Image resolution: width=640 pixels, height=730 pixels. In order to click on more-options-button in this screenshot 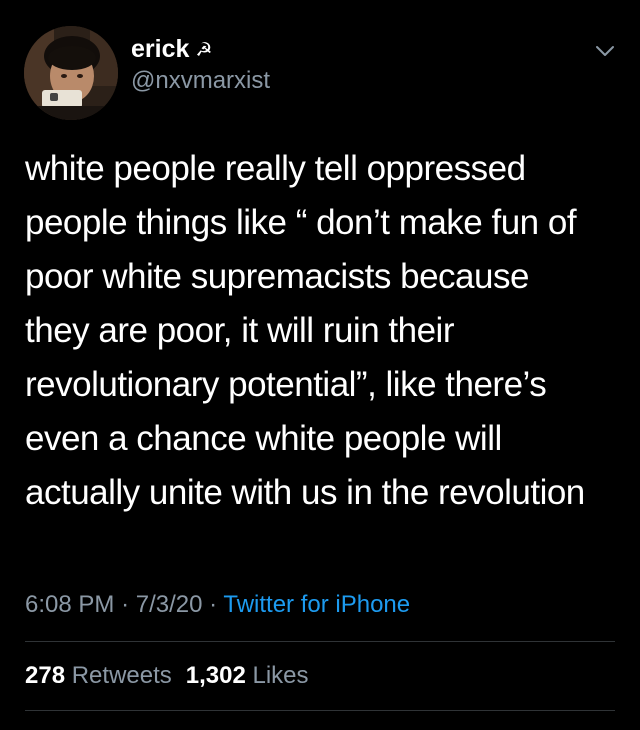, I will do `click(605, 51)`.